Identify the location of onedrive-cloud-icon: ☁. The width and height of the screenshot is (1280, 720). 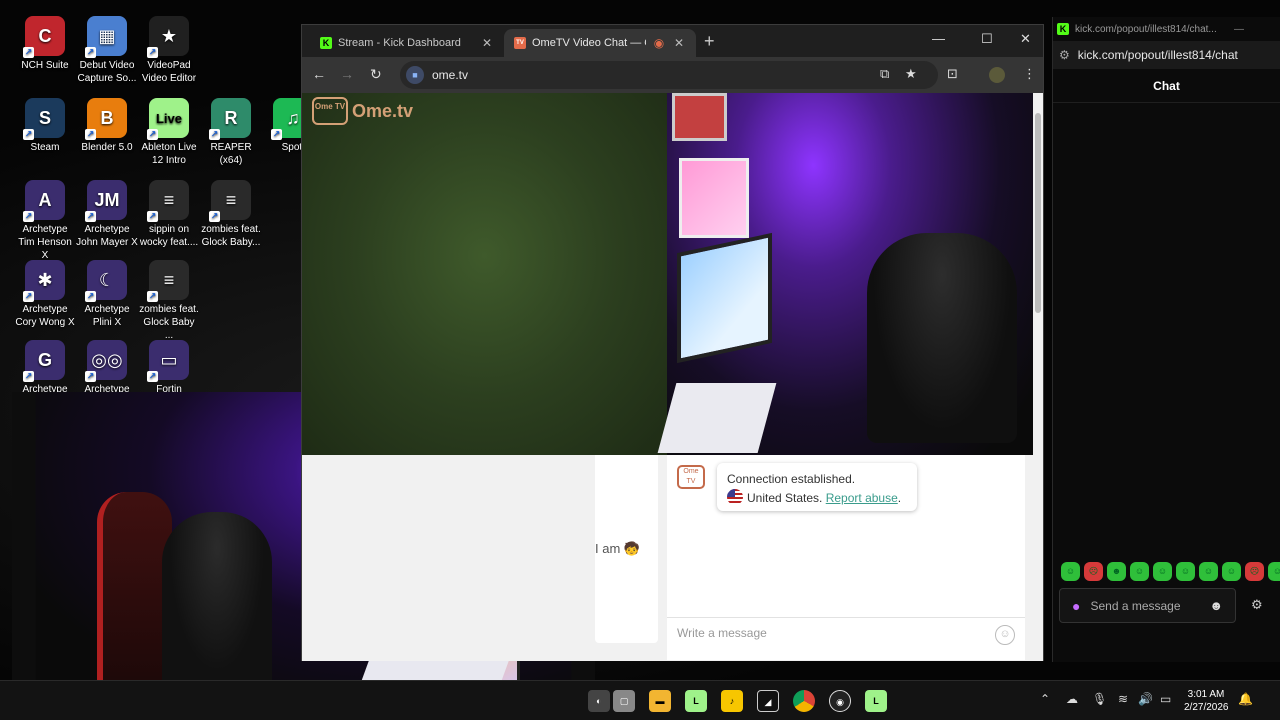
(1072, 699).